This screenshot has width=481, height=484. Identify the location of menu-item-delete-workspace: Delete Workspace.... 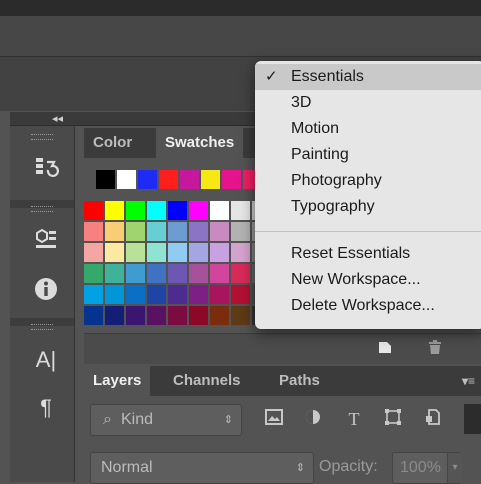
(368, 306).